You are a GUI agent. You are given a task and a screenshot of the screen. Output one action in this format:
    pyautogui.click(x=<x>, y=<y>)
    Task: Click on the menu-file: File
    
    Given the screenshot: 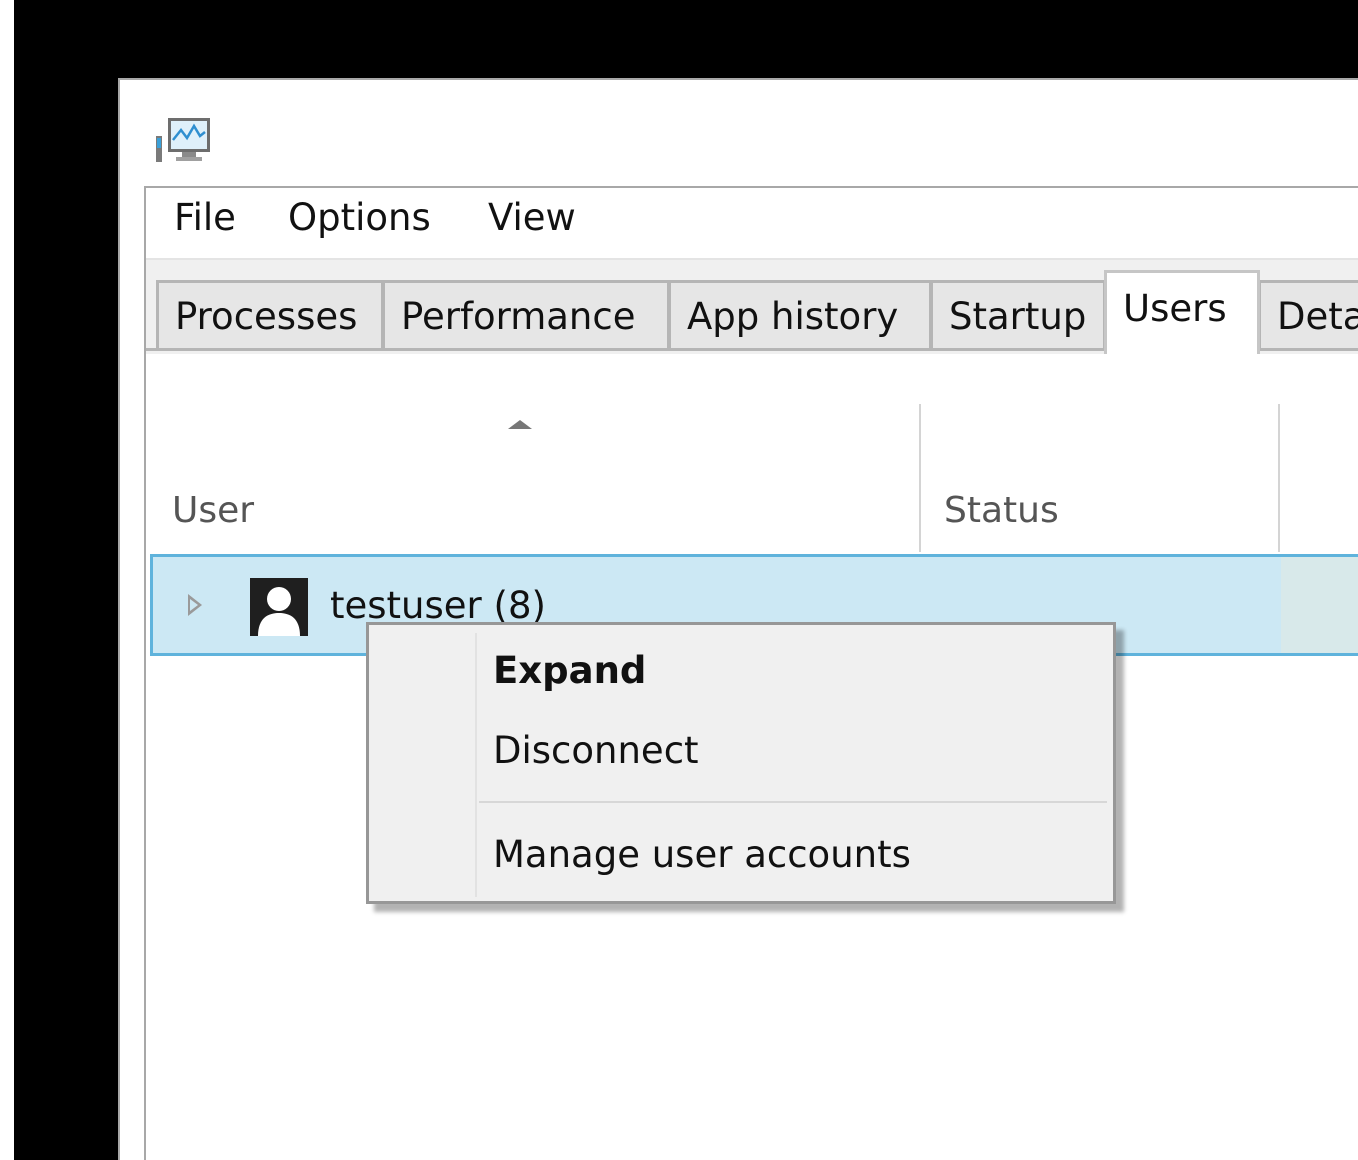 What is the action you would take?
    pyautogui.click(x=205, y=217)
    